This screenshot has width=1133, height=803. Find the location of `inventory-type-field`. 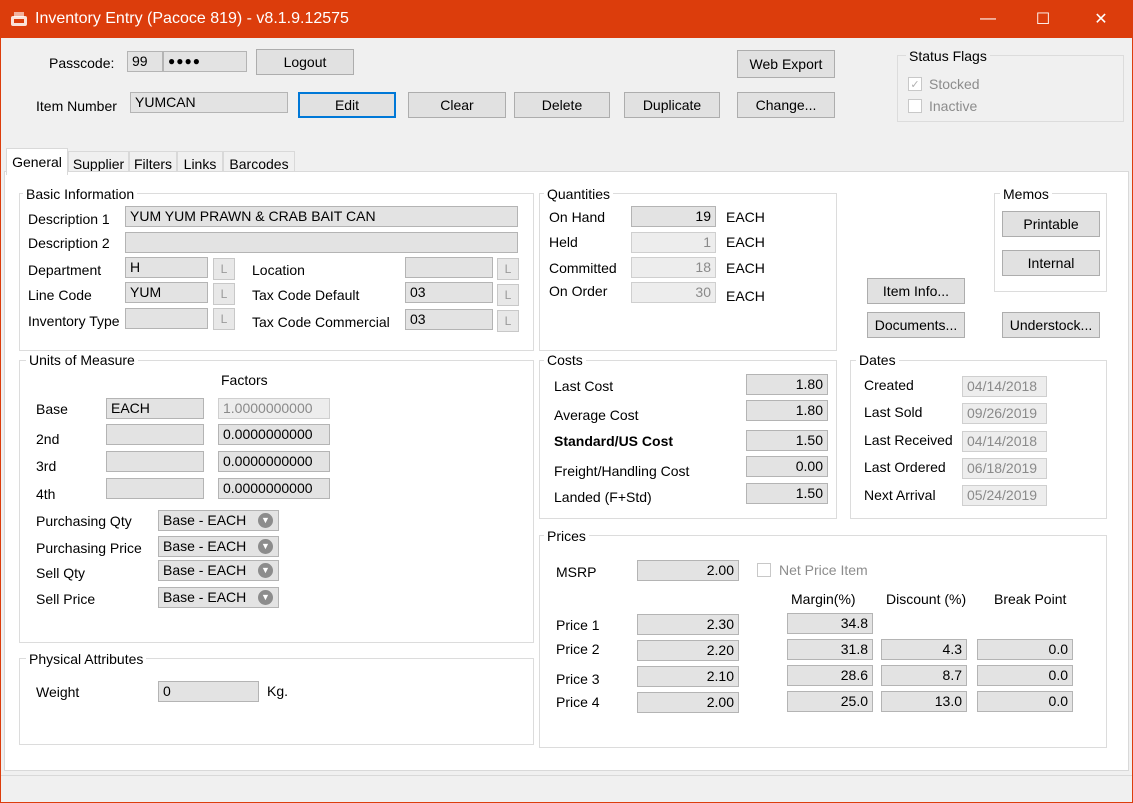

inventory-type-field is located at coordinates (166, 318).